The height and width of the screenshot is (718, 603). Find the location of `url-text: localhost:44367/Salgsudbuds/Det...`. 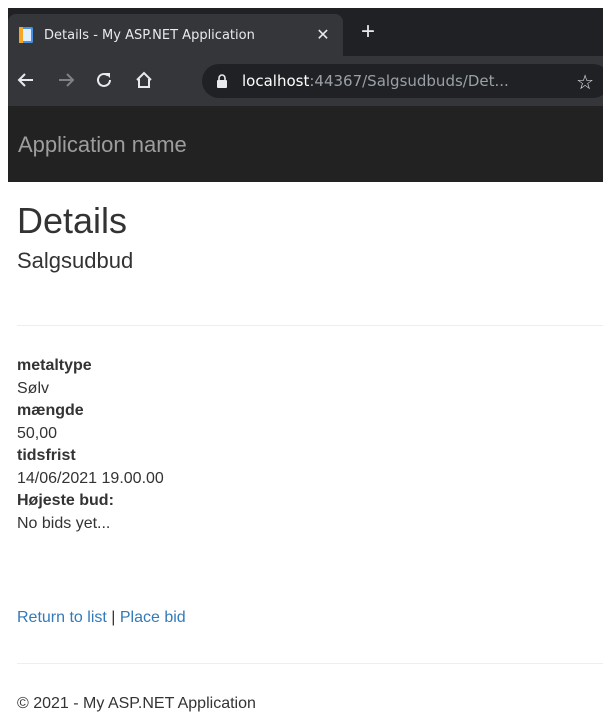

url-text: localhost:44367/Salgsudbuds/Det... is located at coordinates (392, 81).